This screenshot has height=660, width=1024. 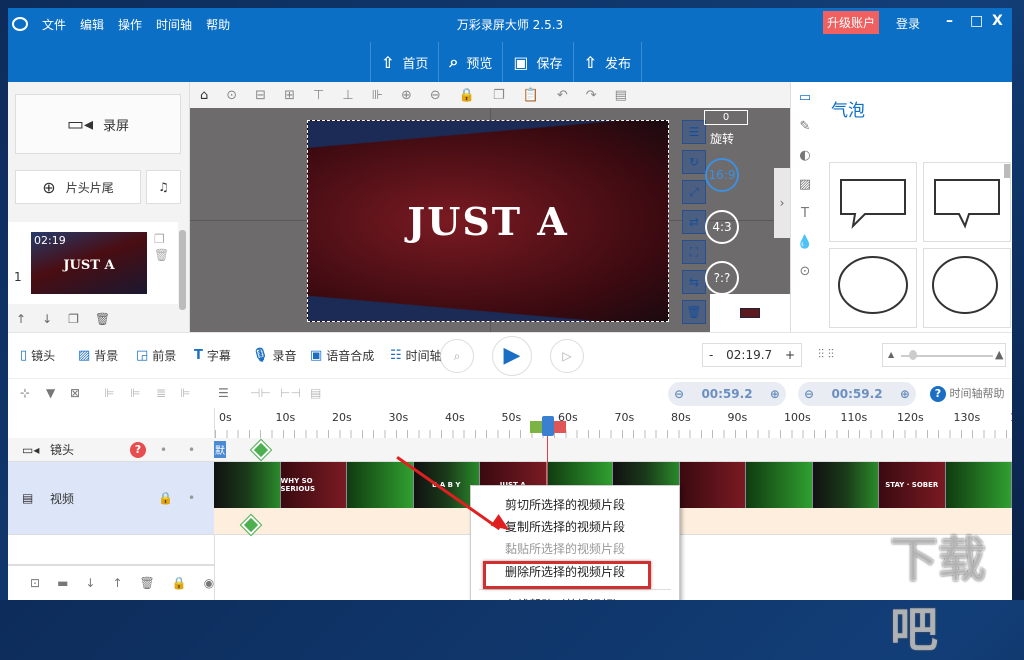 What do you see at coordinates (1007, 171) in the screenshot?
I see `panel-scrollbar` at bounding box center [1007, 171].